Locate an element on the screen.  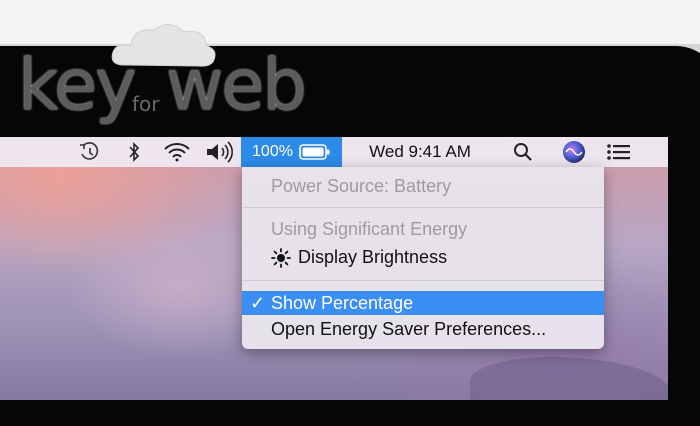
display-brightness-item: Display Brightness is located at coordinates (423, 257).